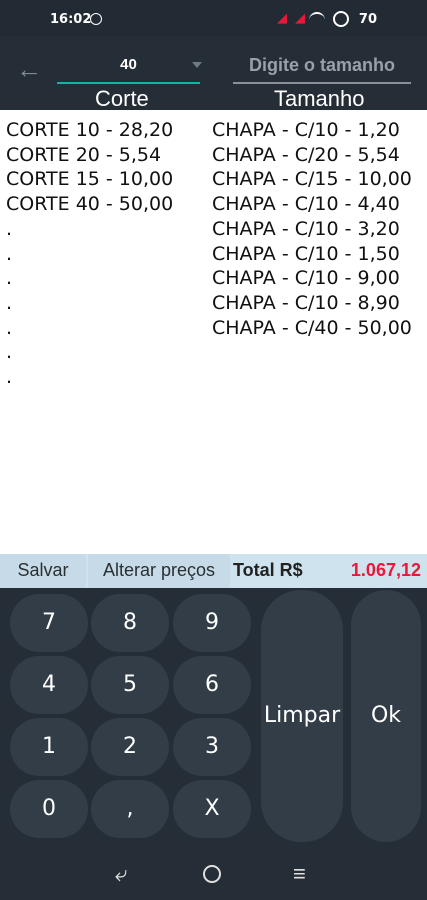  What do you see at coordinates (71, 19) in the screenshot?
I see `status-time: 16:02` at bounding box center [71, 19].